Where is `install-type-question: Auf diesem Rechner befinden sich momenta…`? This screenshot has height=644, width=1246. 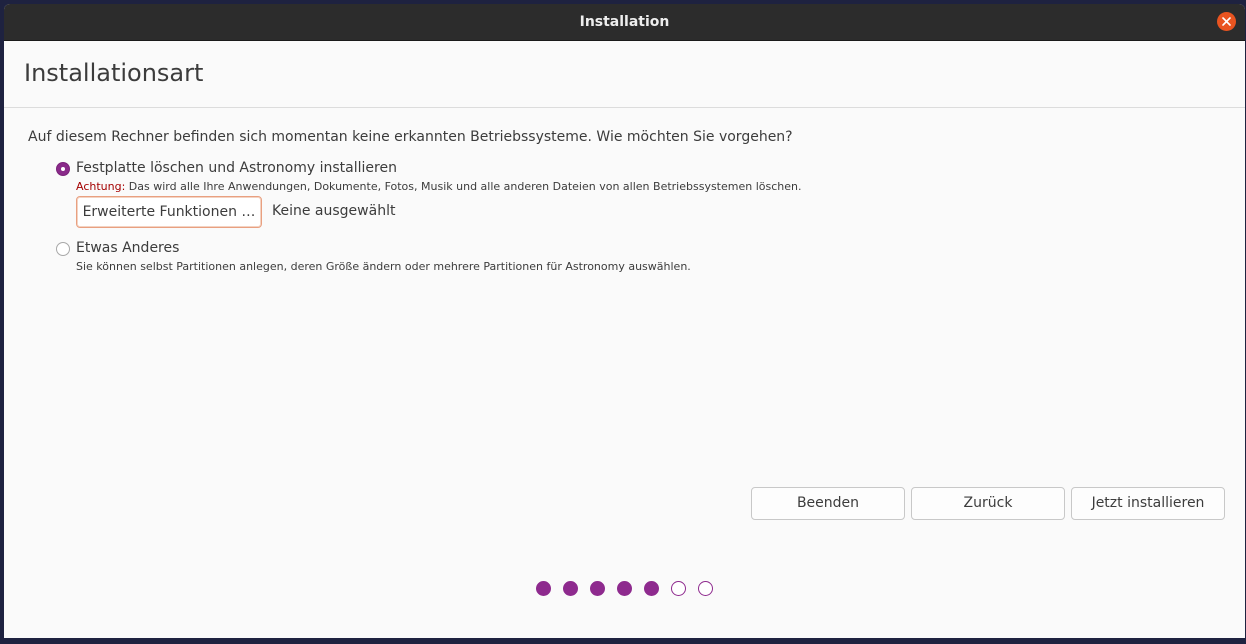 install-type-question: Auf diesem Rechner befinden sich momenta… is located at coordinates (410, 137).